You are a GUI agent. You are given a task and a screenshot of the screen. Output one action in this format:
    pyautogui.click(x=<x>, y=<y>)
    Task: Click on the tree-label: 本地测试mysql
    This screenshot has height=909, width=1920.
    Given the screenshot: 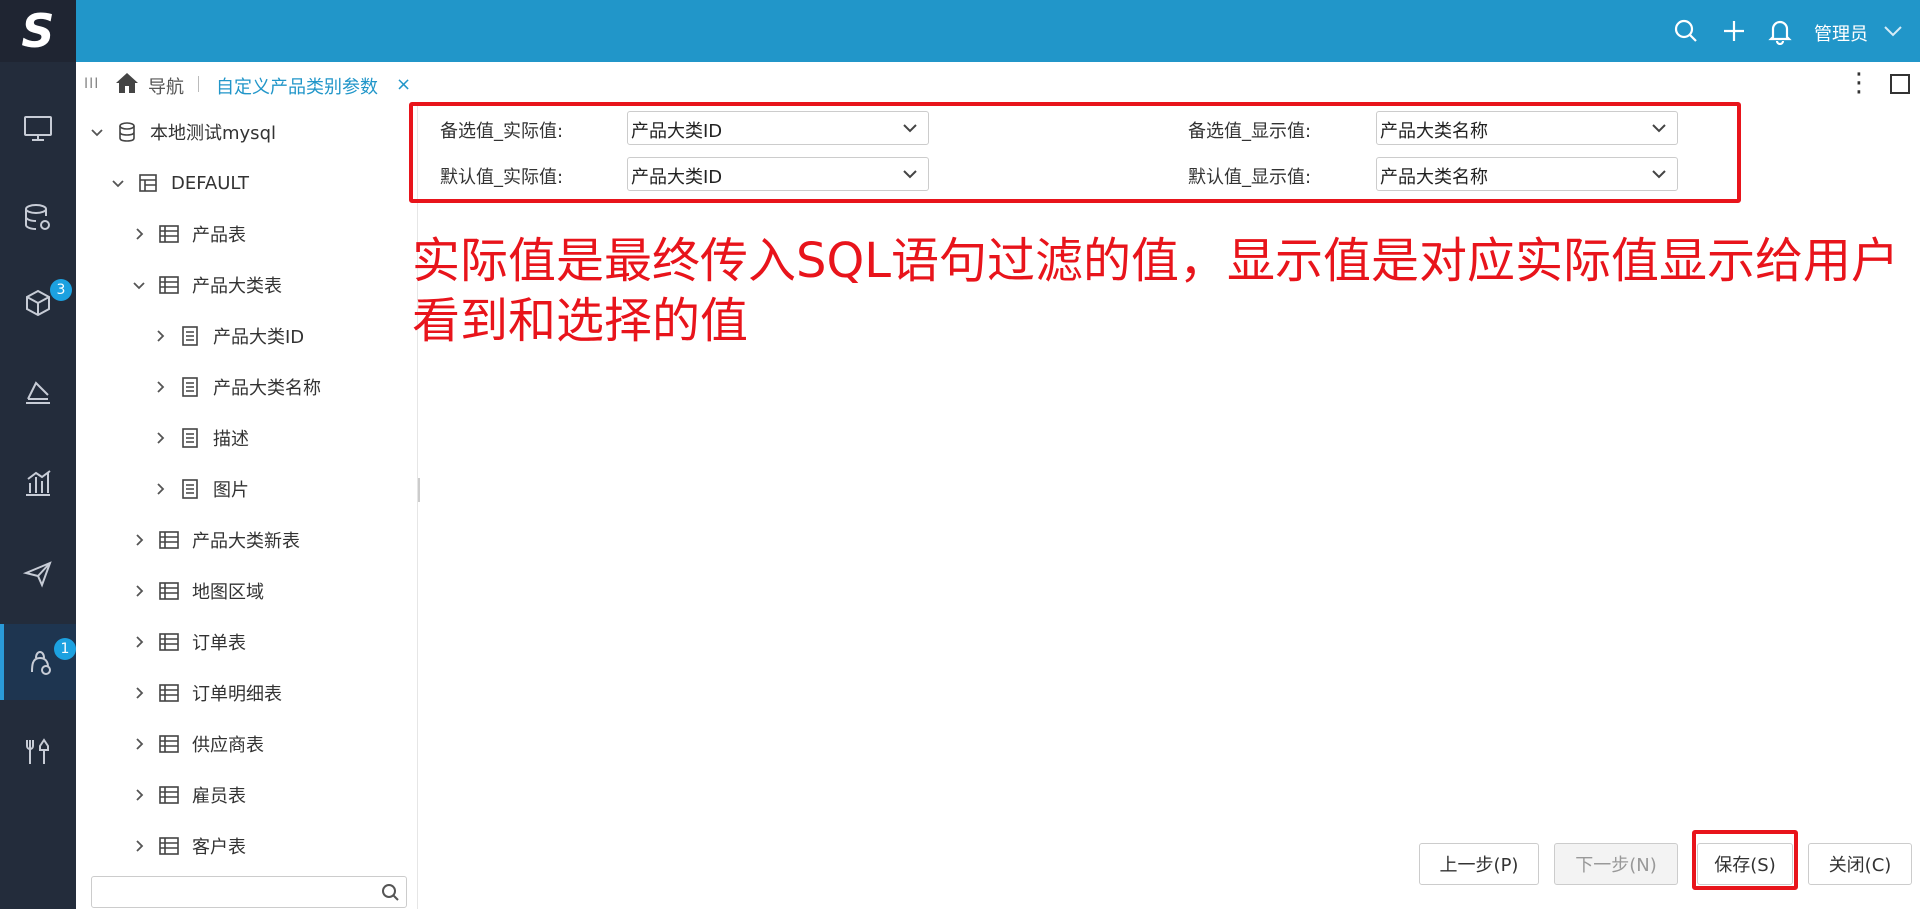 What is the action you would take?
    pyautogui.click(x=213, y=133)
    